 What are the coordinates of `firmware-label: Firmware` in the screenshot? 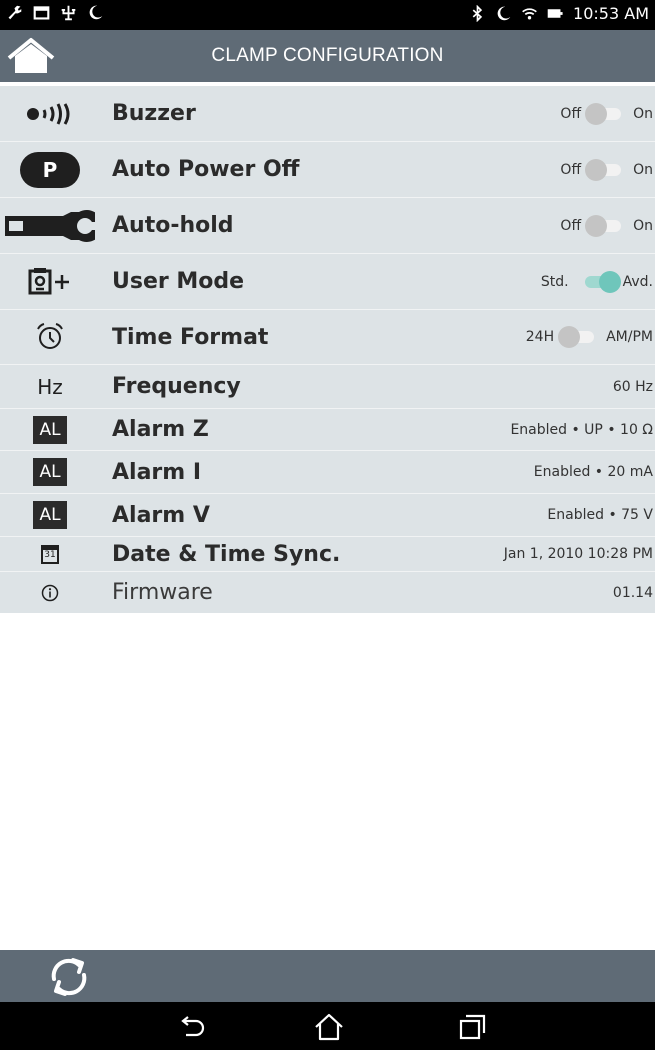 It's located at (162, 592).